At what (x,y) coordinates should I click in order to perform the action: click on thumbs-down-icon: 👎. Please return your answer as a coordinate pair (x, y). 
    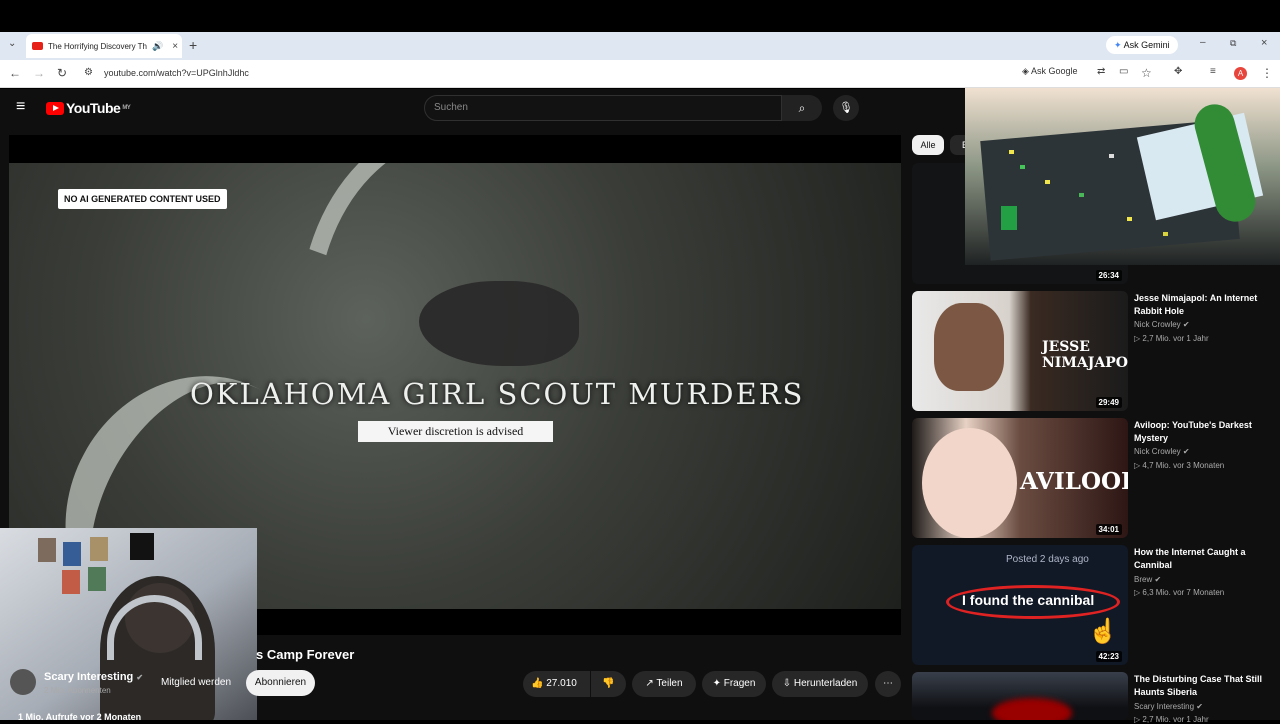
    Looking at the image, I should click on (608, 683).